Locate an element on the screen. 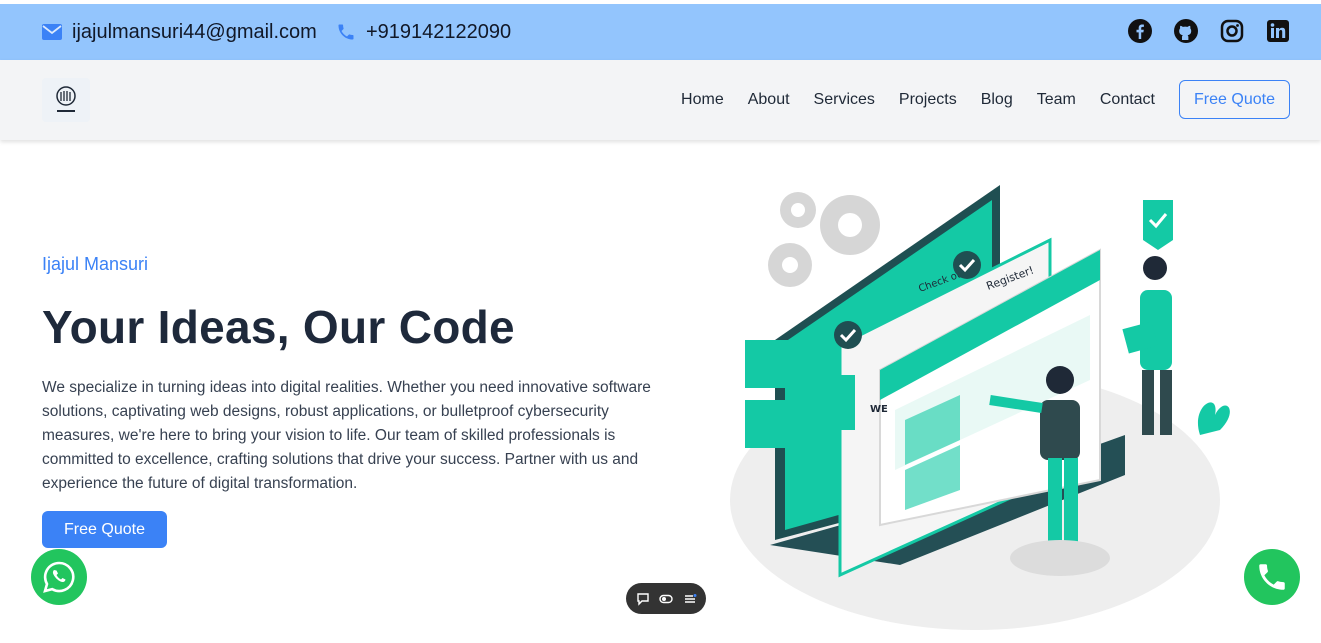 Image resolution: width=1321 pixels, height=643 pixels. hero-title: Your Ideas, Our Code is located at coordinates (278, 327).